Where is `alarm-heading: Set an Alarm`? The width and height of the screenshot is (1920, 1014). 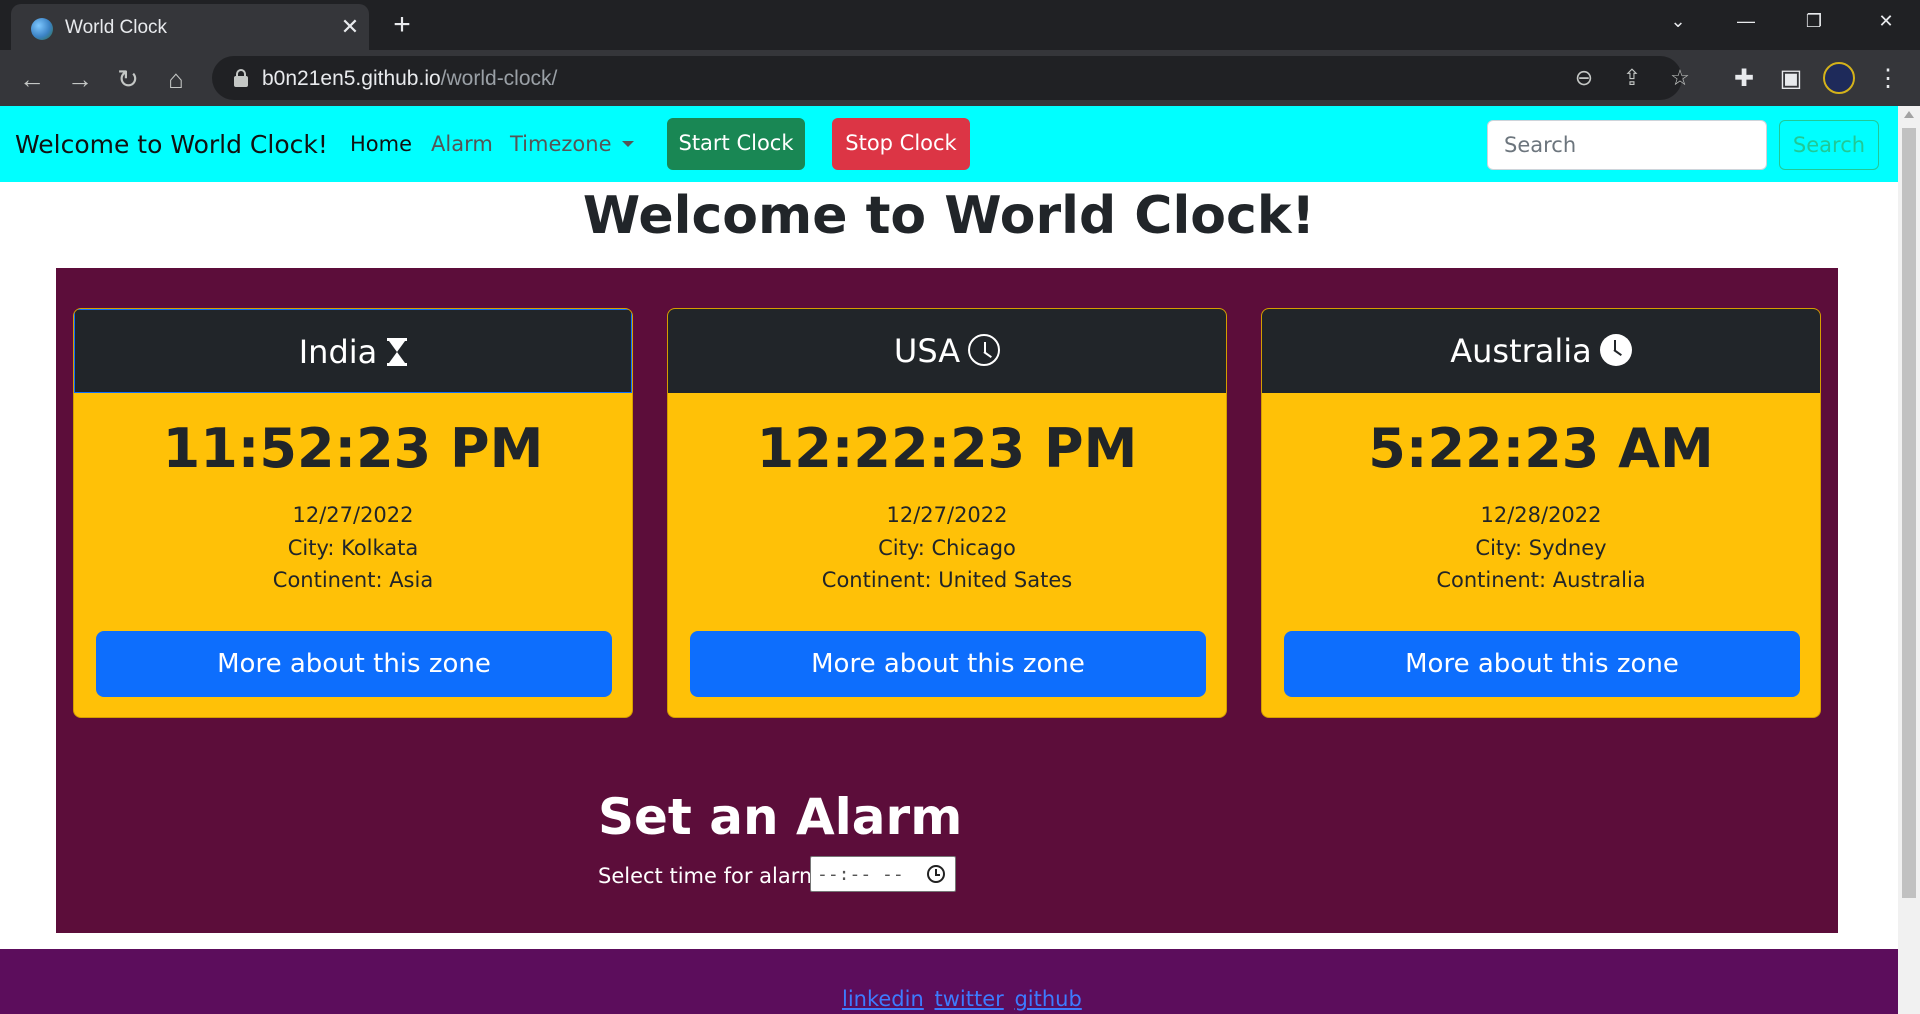
alarm-heading: Set an Alarm is located at coordinates (780, 817).